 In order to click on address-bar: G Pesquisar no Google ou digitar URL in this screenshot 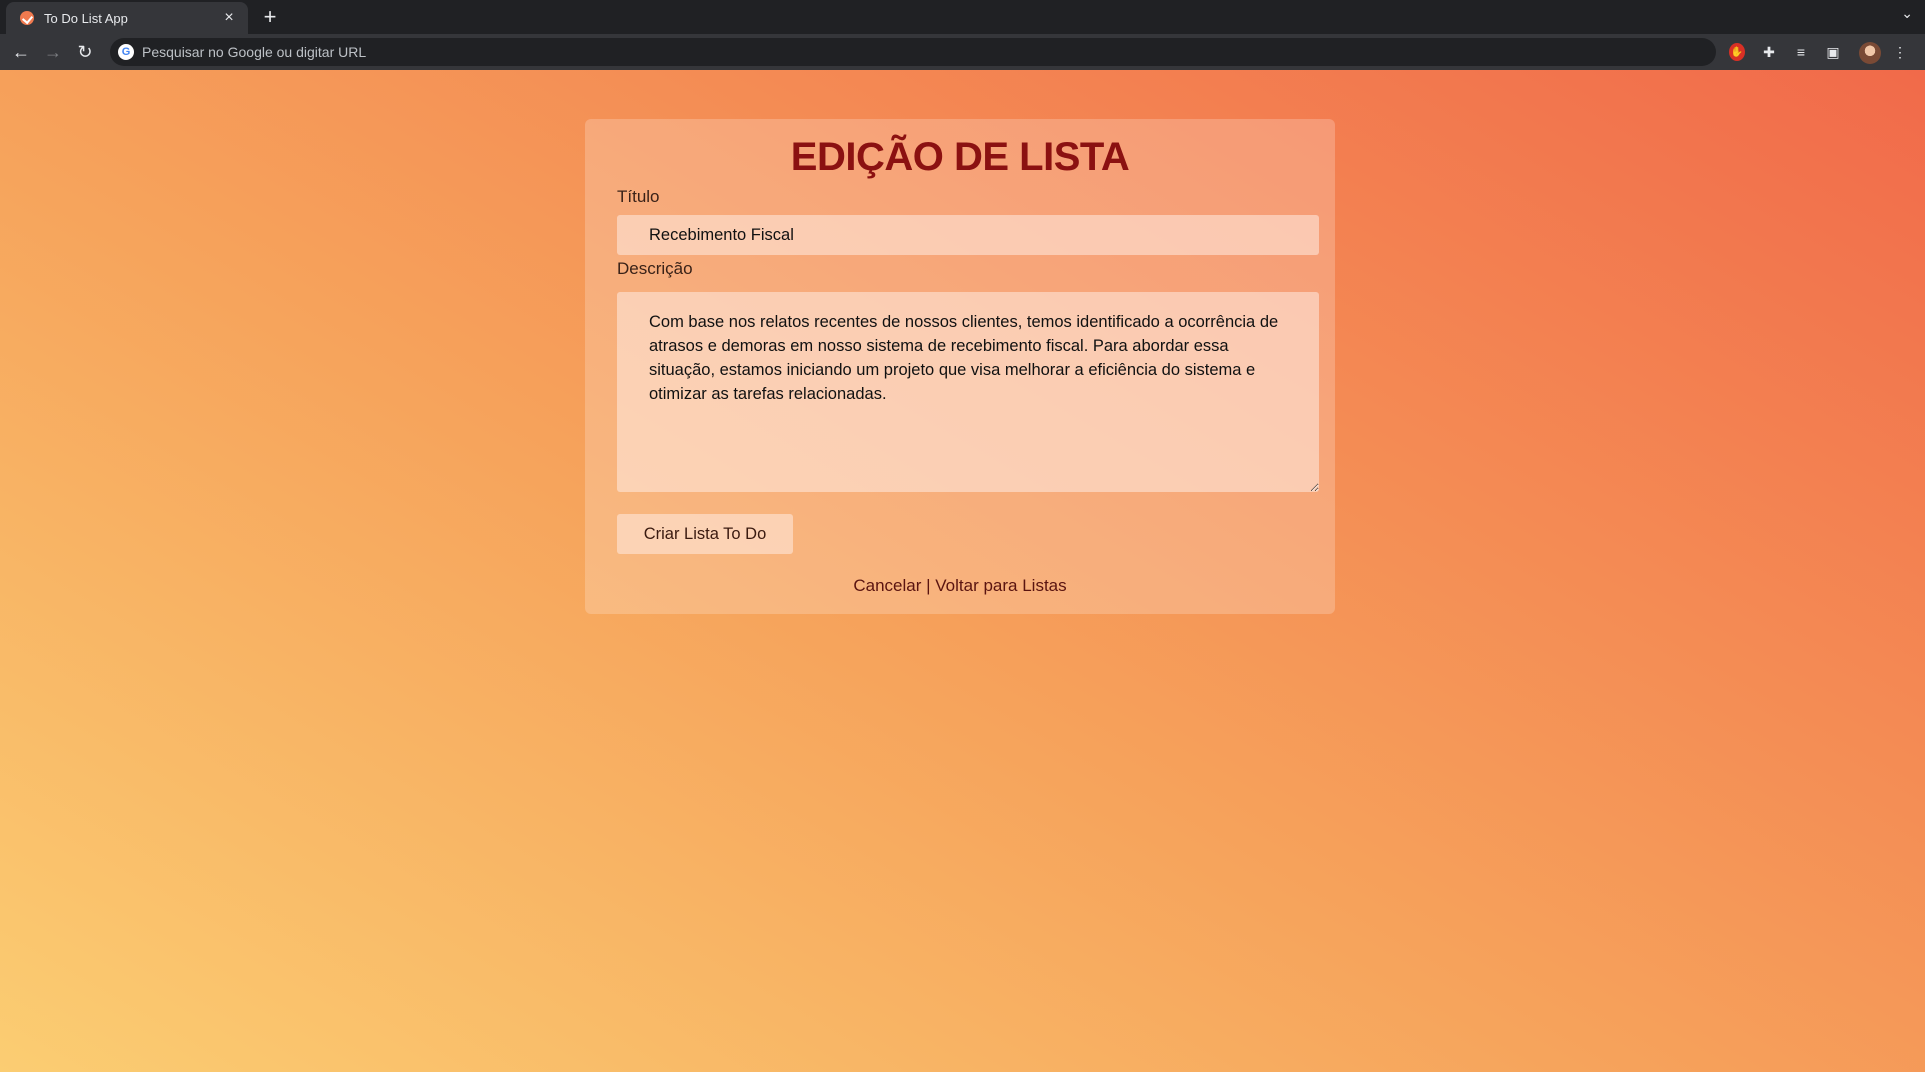, I will do `click(913, 52)`.